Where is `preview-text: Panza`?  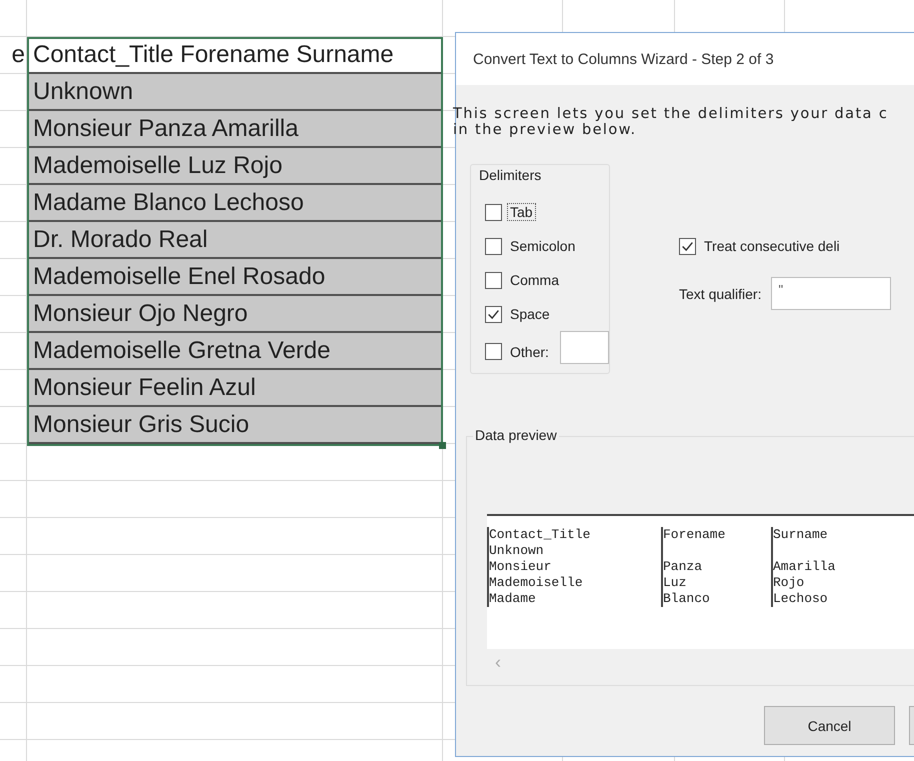 preview-text: Panza is located at coordinates (682, 567).